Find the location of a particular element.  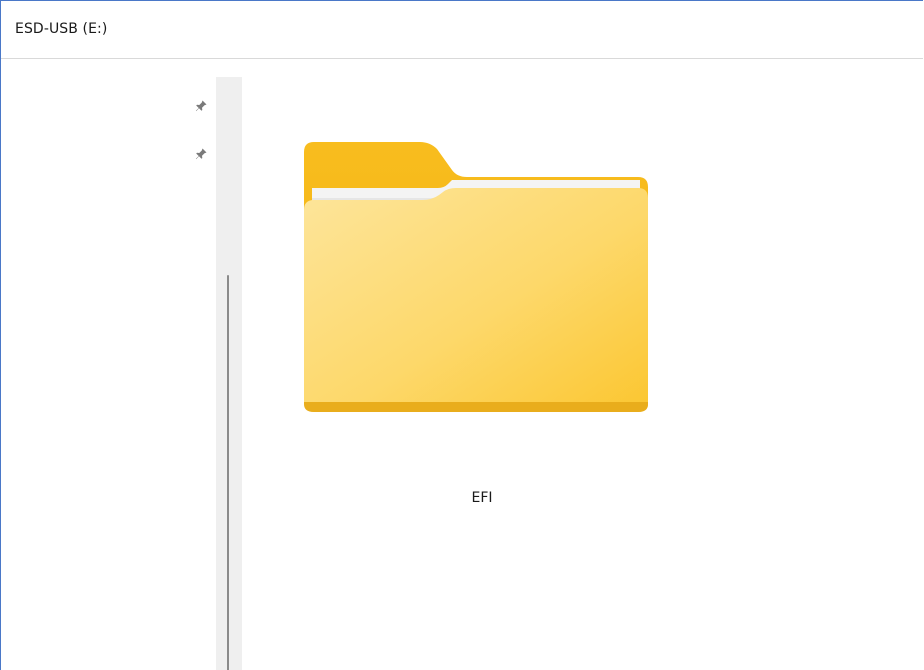

address-bar: ESD-USB (E:) is located at coordinates (462, 30).